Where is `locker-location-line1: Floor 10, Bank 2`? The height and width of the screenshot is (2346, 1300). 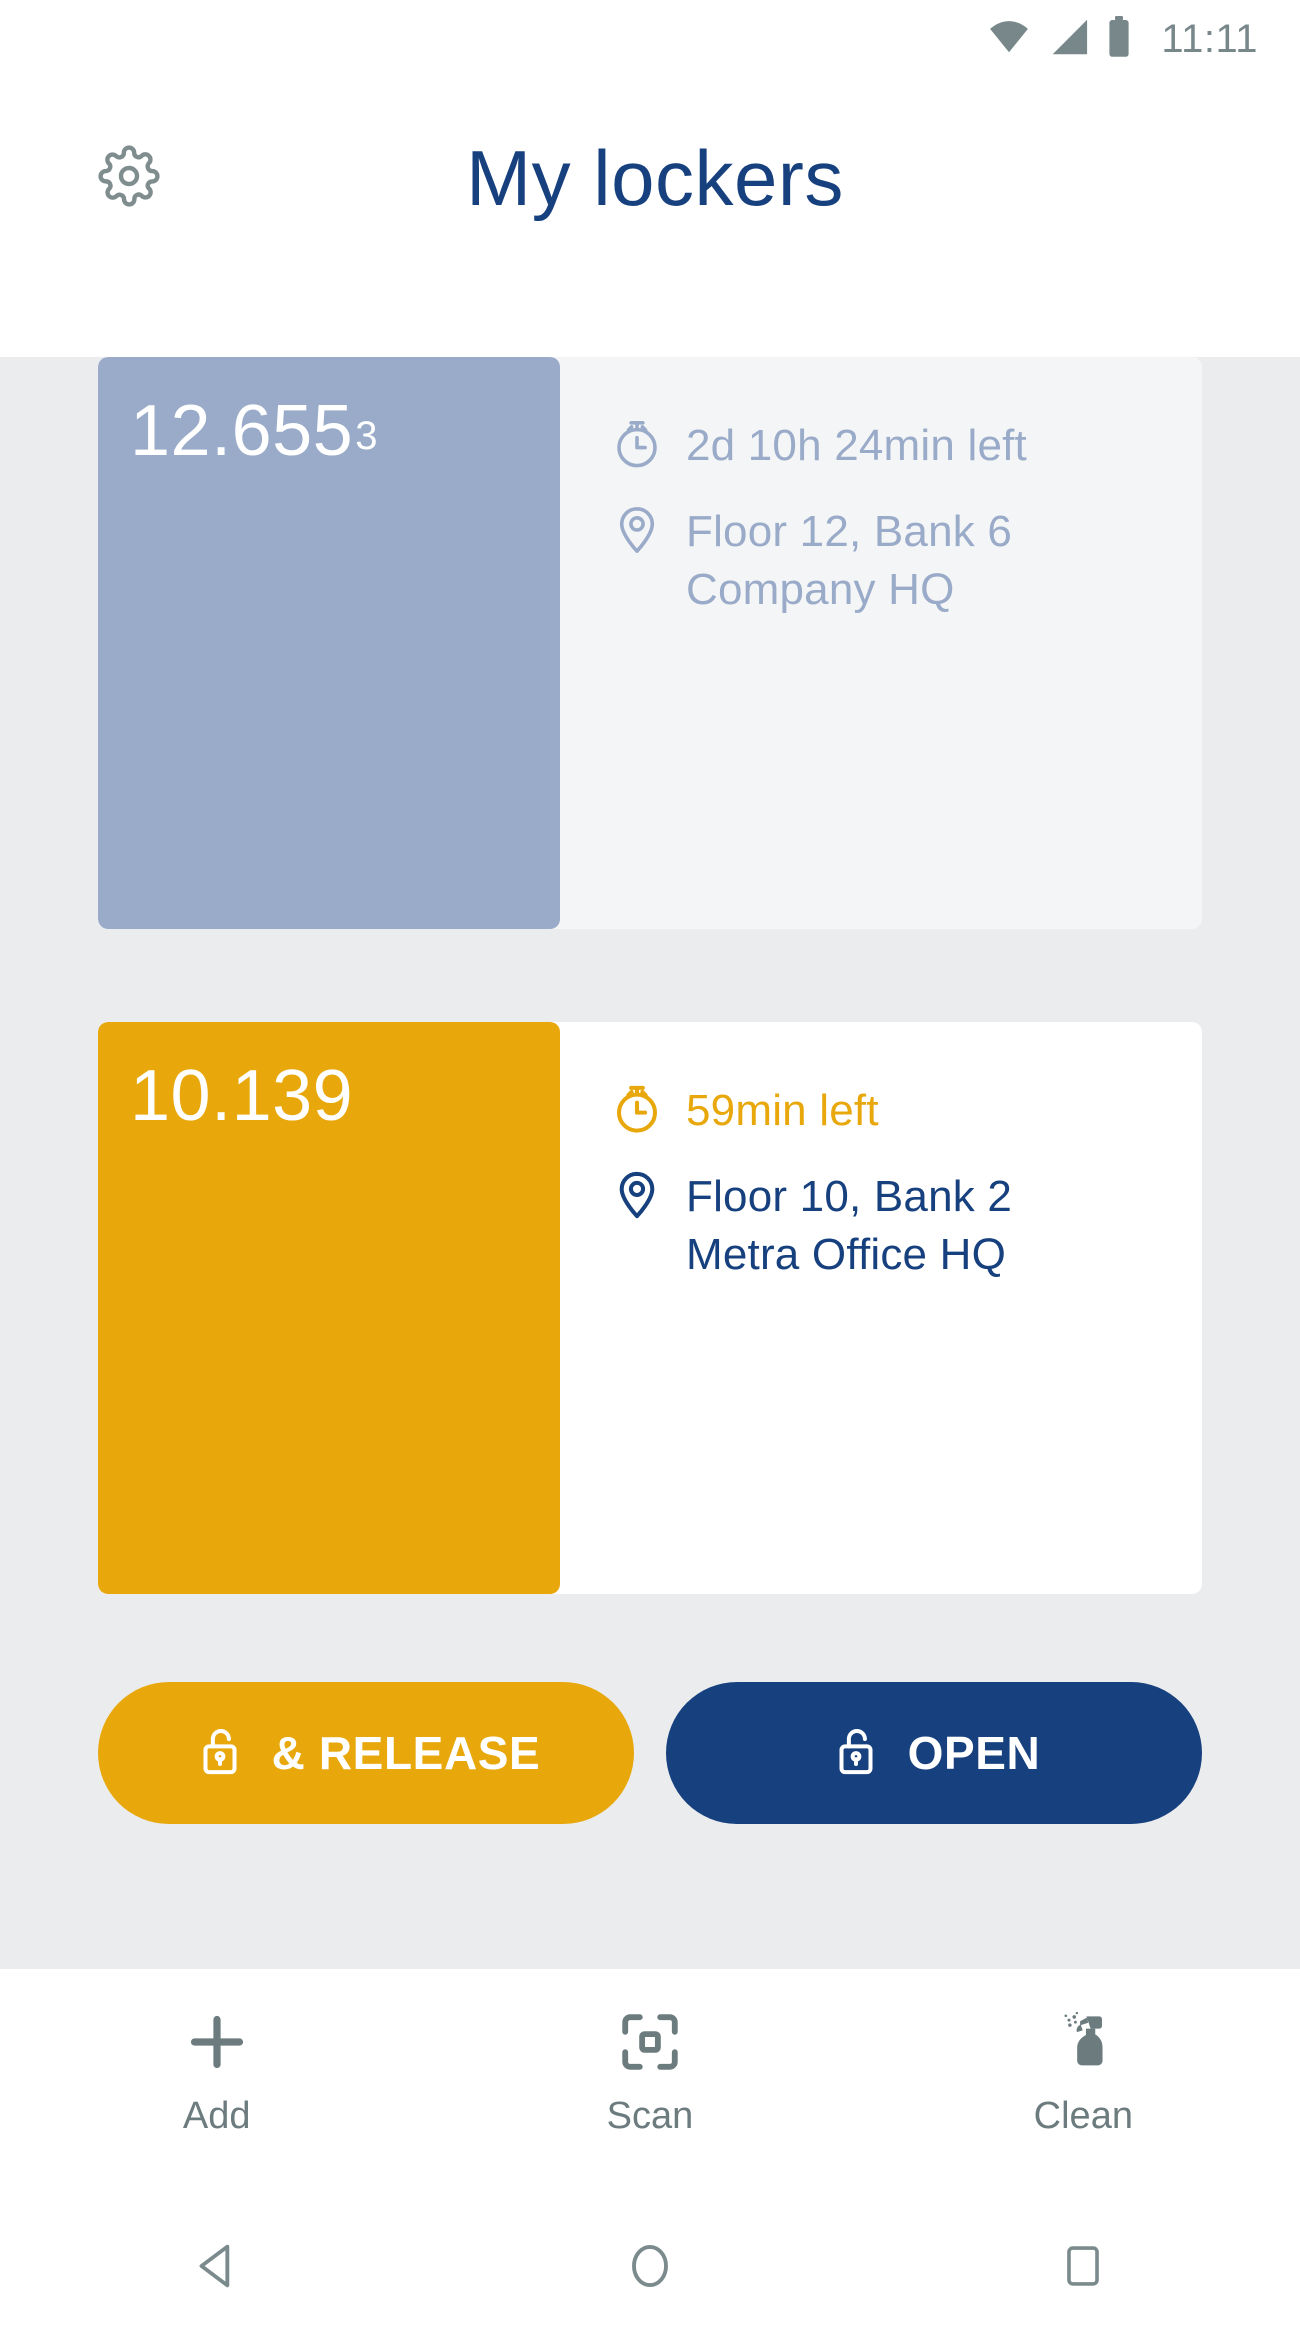 locker-location-line1: Floor 10, Bank 2 is located at coordinates (849, 1197).